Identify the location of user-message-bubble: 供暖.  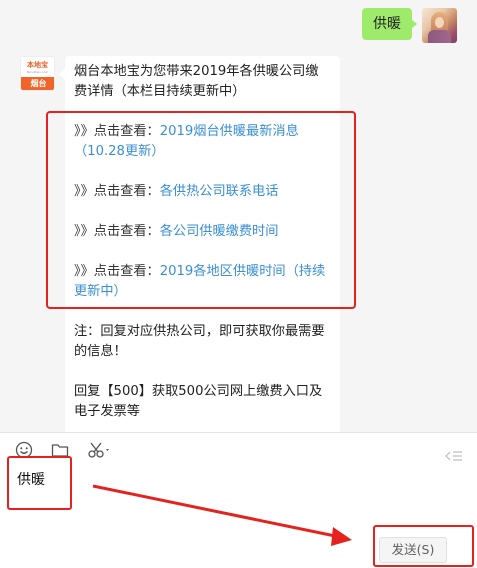
(389, 24).